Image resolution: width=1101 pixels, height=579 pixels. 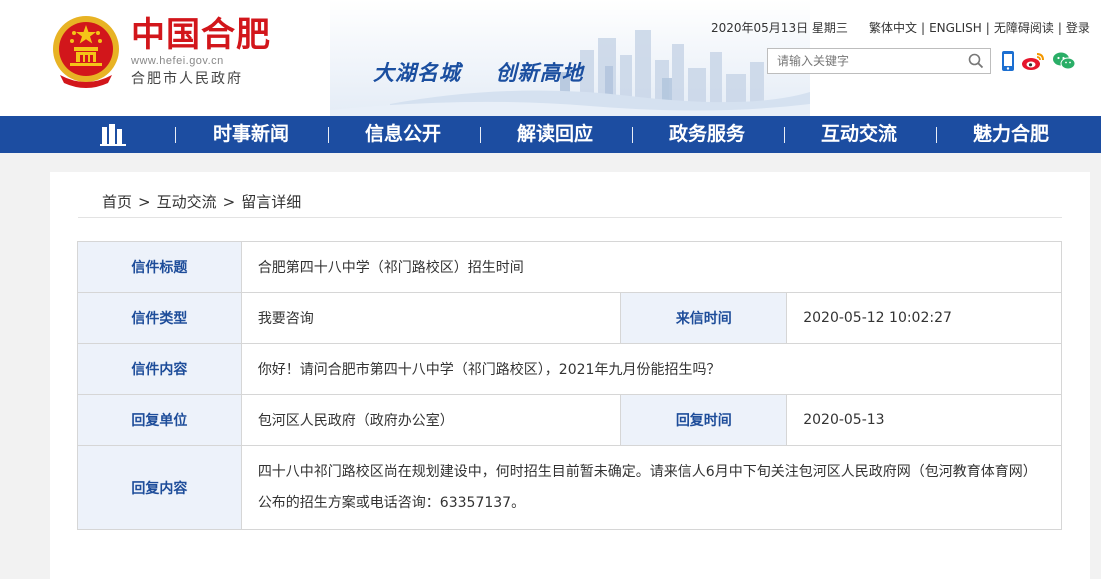 I want to click on search-box, so click(x=879, y=61).